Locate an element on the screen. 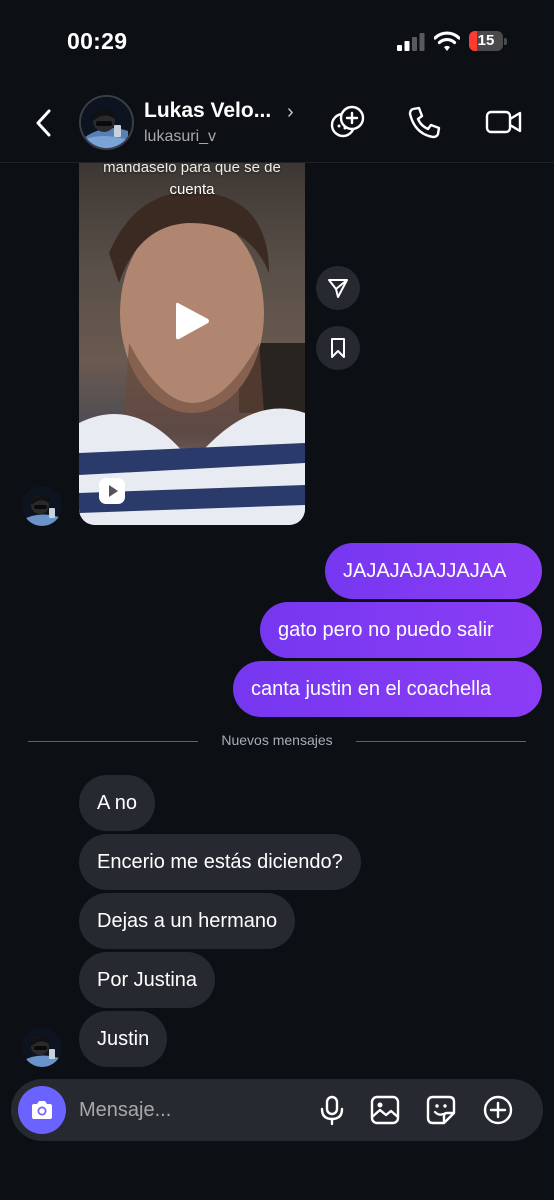 The image size is (554, 1200). camera-button is located at coordinates (42, 1110).